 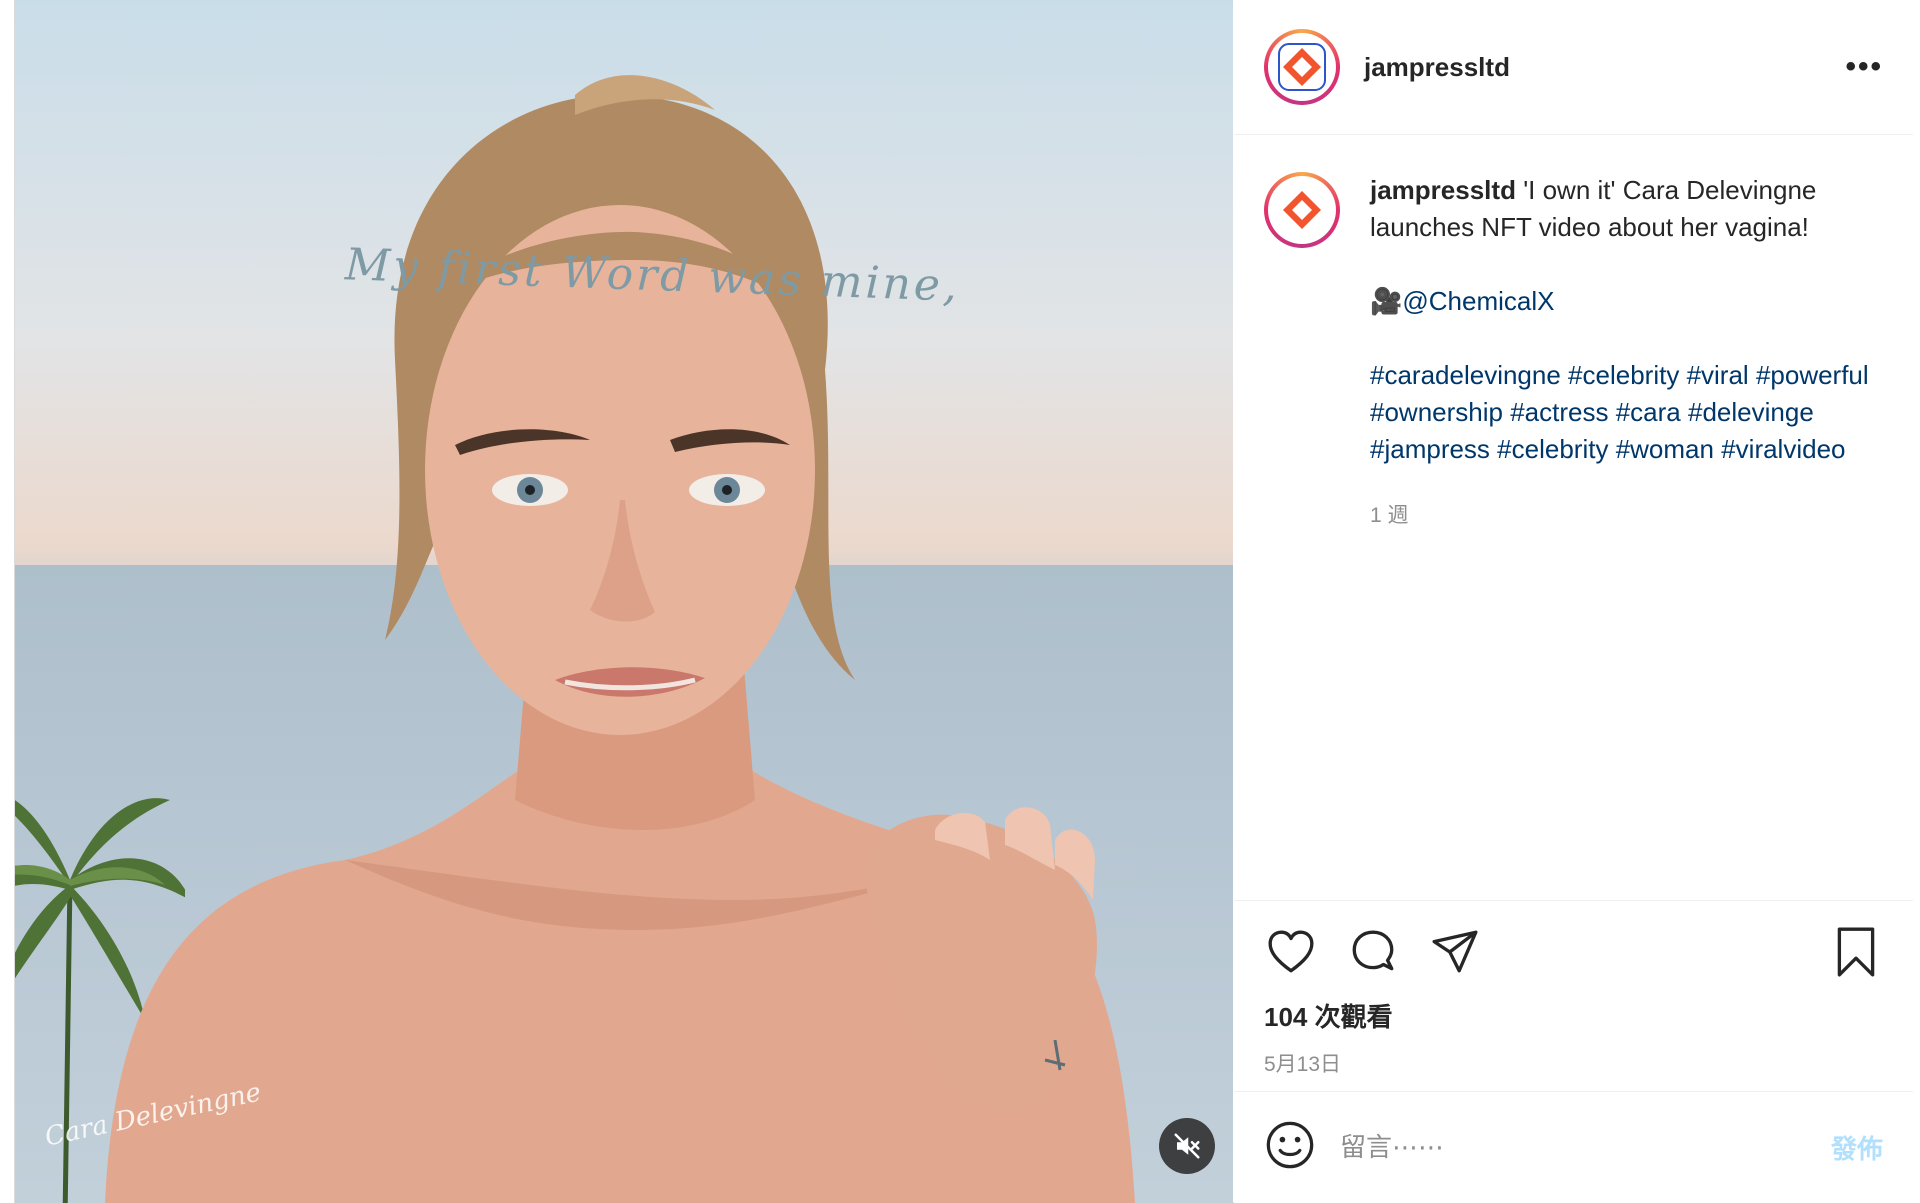 I want to click on smiley-icon, so click(x=1290, y=1145).